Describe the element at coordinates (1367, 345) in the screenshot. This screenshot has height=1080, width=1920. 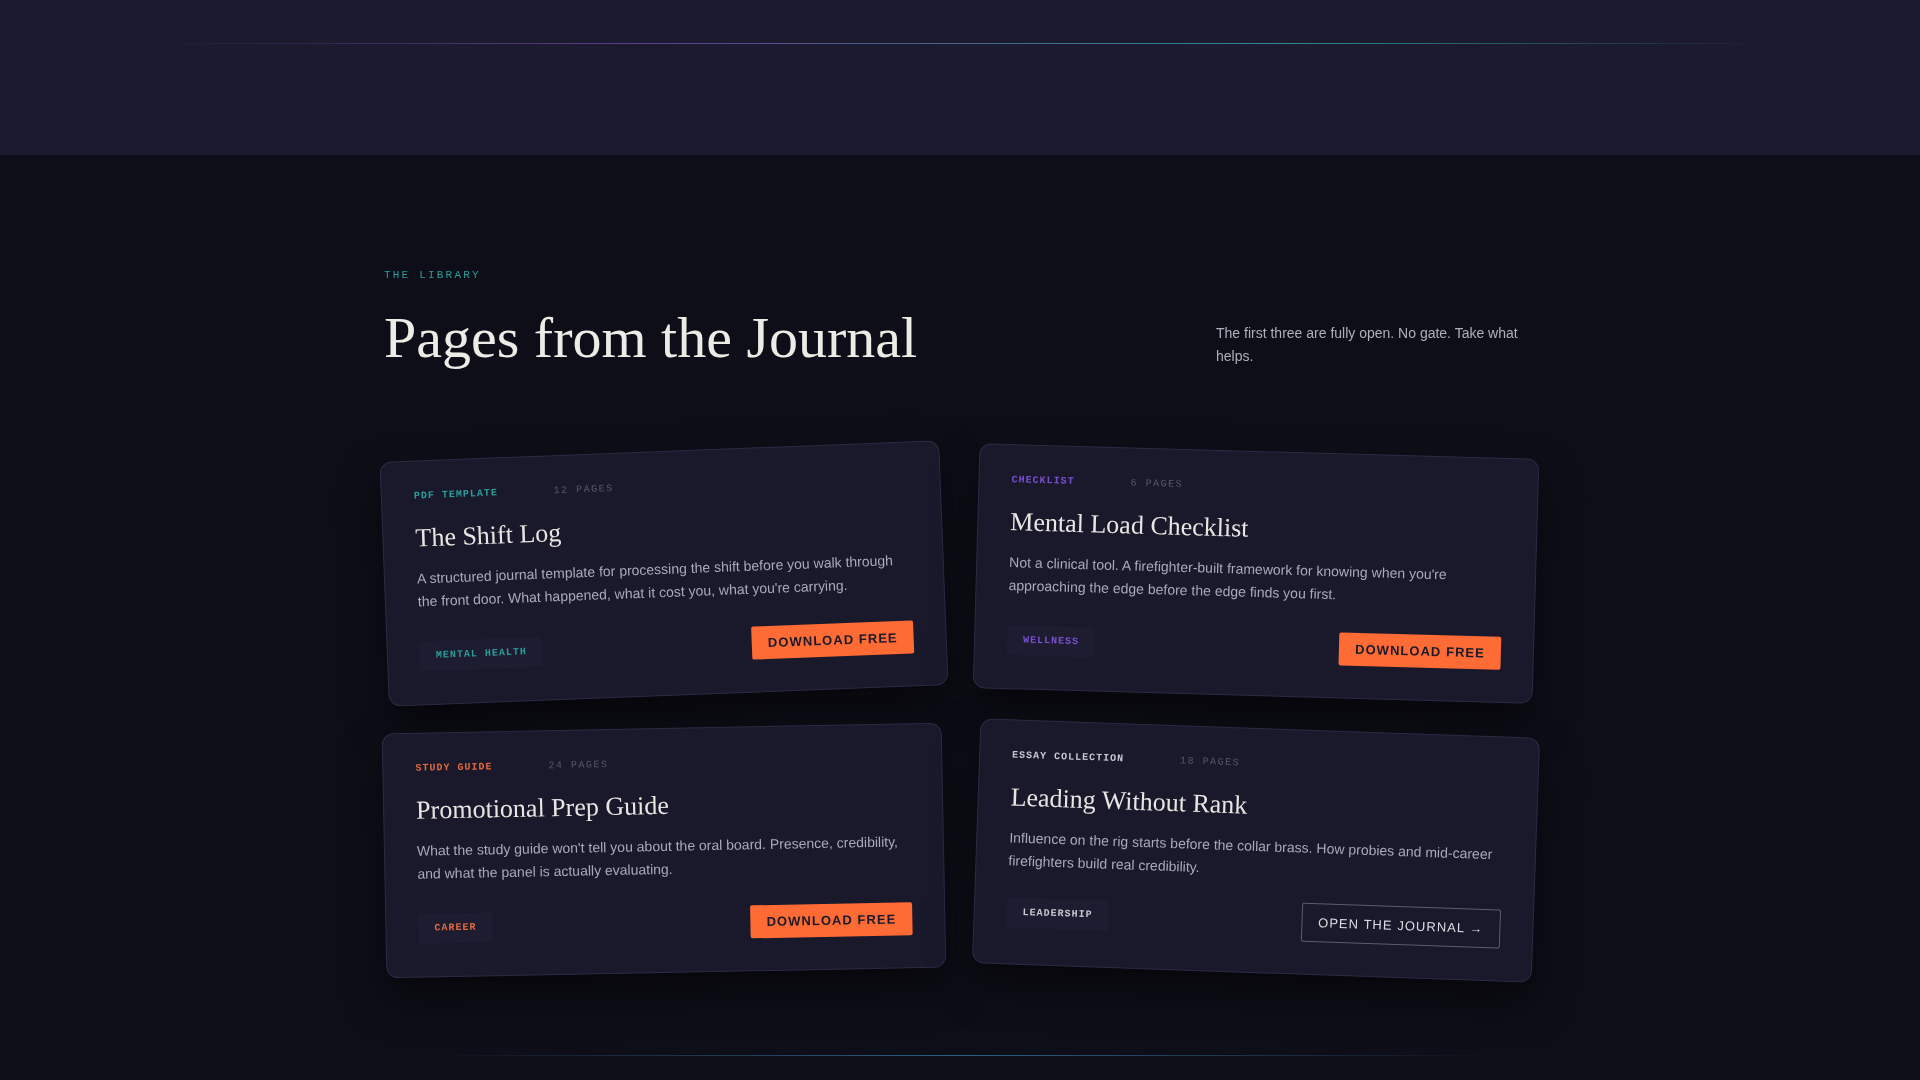
I see `section-intro: The first three are fully open. No gate. Take what helps.` at that location.